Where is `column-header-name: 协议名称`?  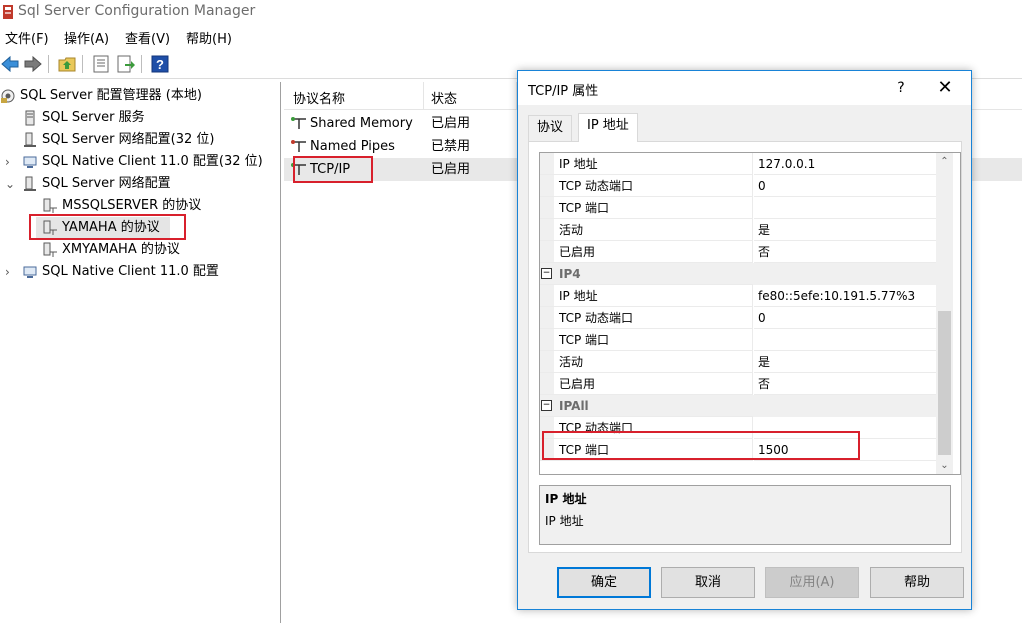 column-header-name: 协议名称 is located at coordinates (319, 97).